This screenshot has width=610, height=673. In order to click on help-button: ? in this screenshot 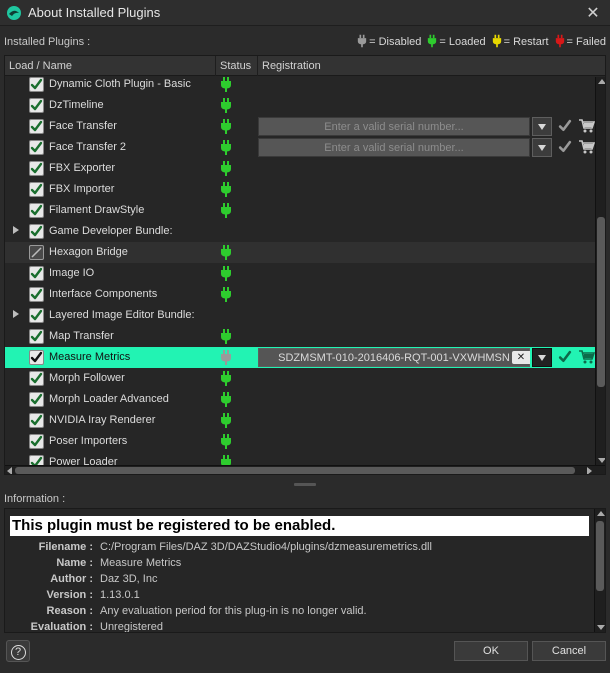, I will do `click(18, 651)`.